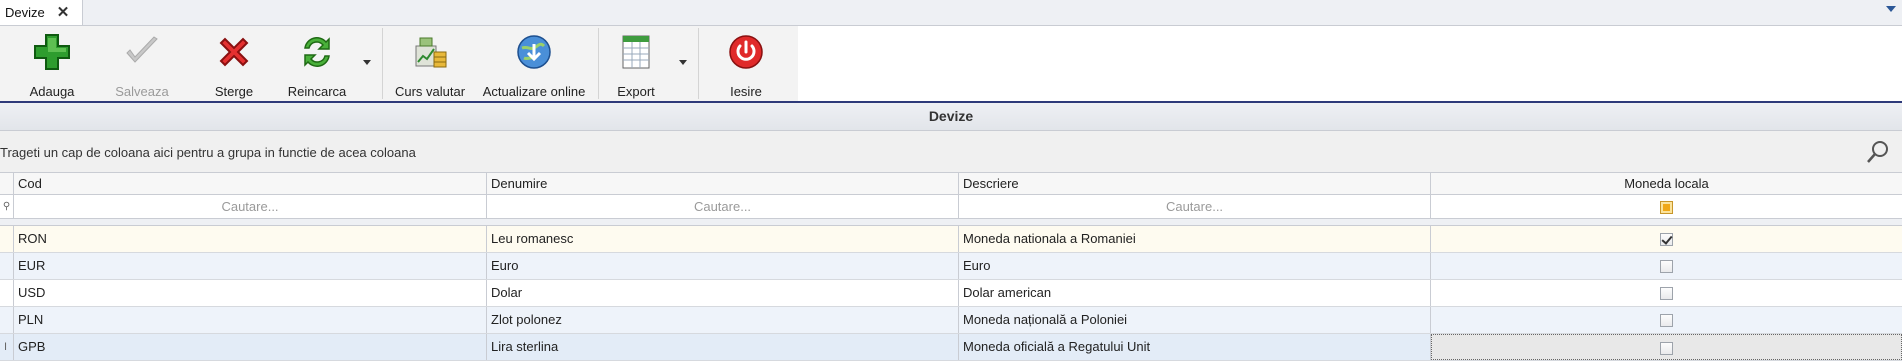 The image size is (1902, 361). Describe the element at coordinates (234, 52) in the screenshot. I see `delete-x-icon` at that location.